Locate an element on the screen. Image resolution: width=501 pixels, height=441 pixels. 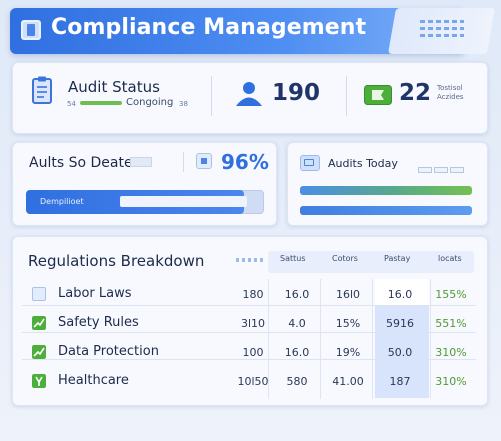
progress-divider is located at coordinates (183, 162).